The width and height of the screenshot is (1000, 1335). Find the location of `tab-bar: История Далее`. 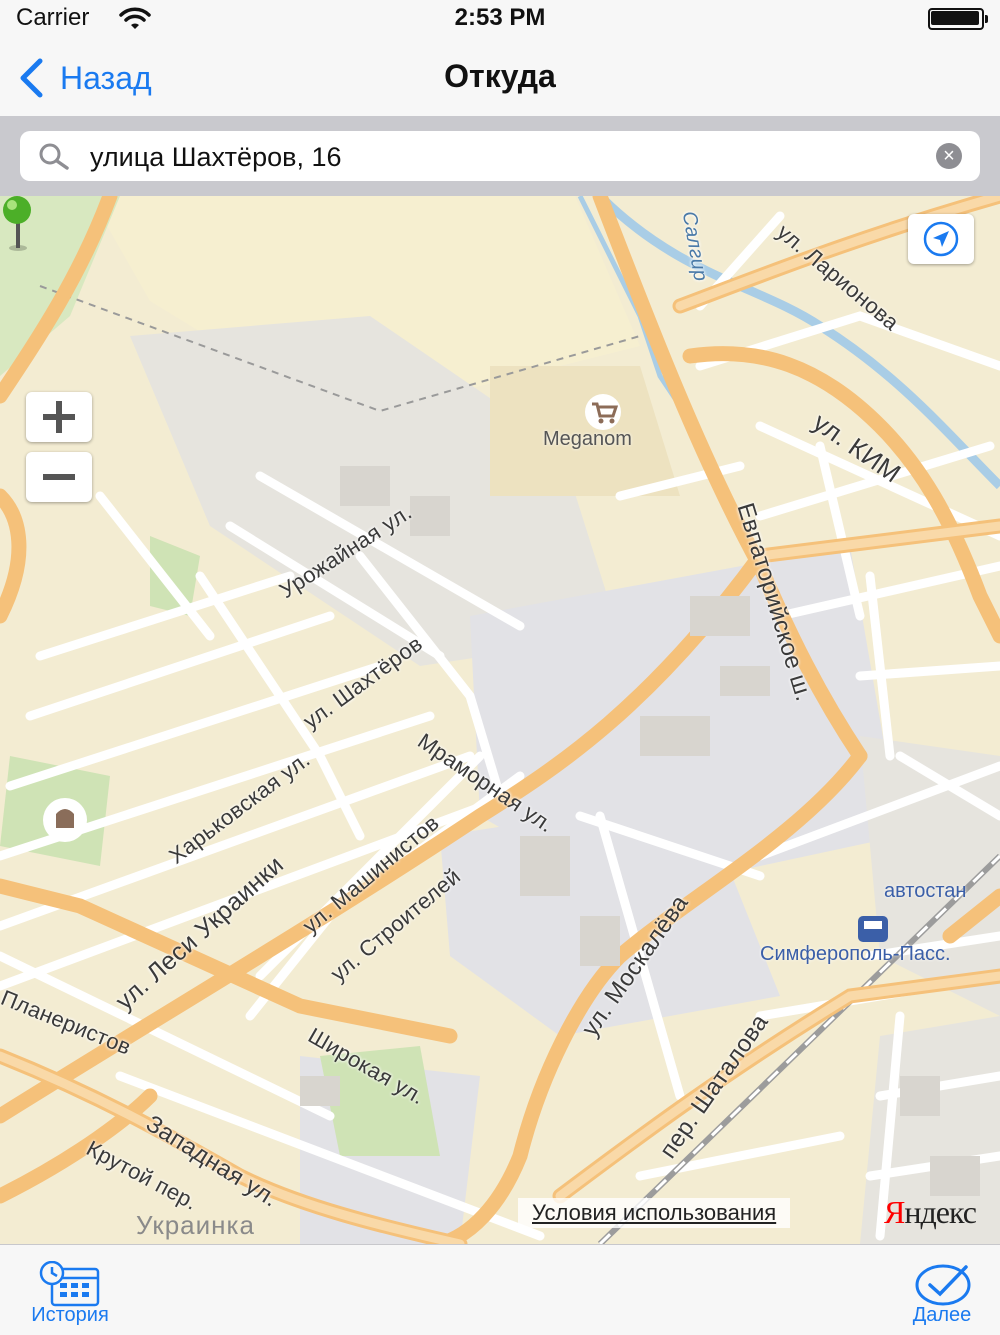

tab-bar: История Далее is located at coordinates (500, 1289).